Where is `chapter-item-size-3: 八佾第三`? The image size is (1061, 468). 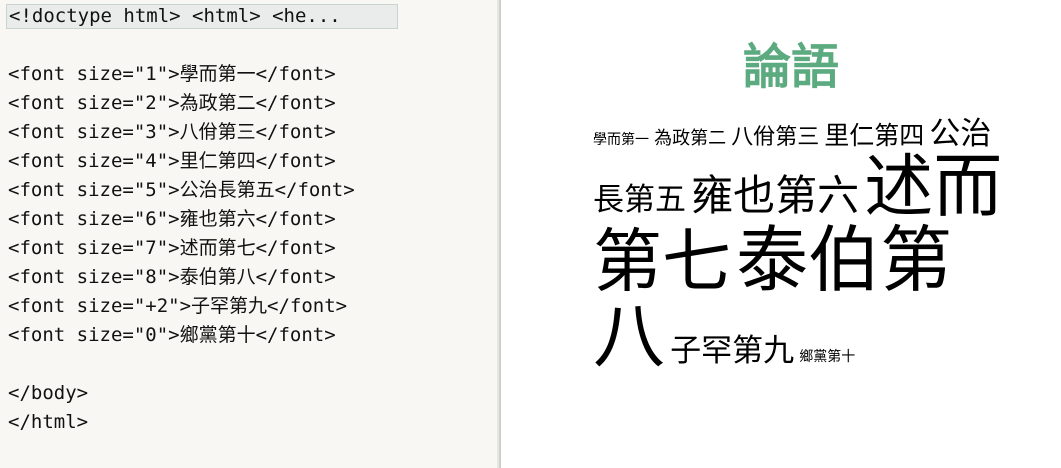
chapter-item-size-3: 八佾第三 is located at coordinates (775, 137).